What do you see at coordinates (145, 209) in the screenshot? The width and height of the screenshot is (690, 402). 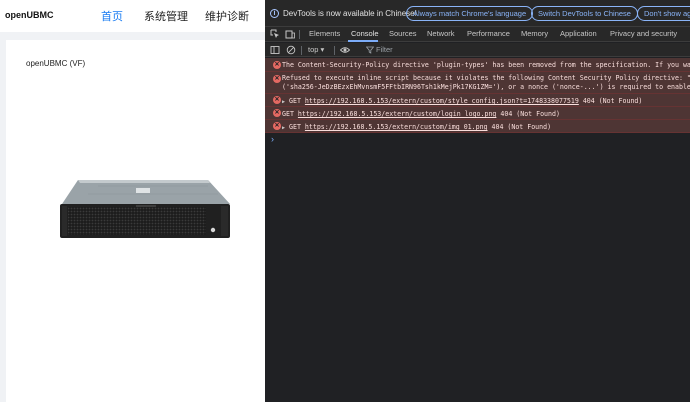 I see `server-image` at bounding box center [145, 209].